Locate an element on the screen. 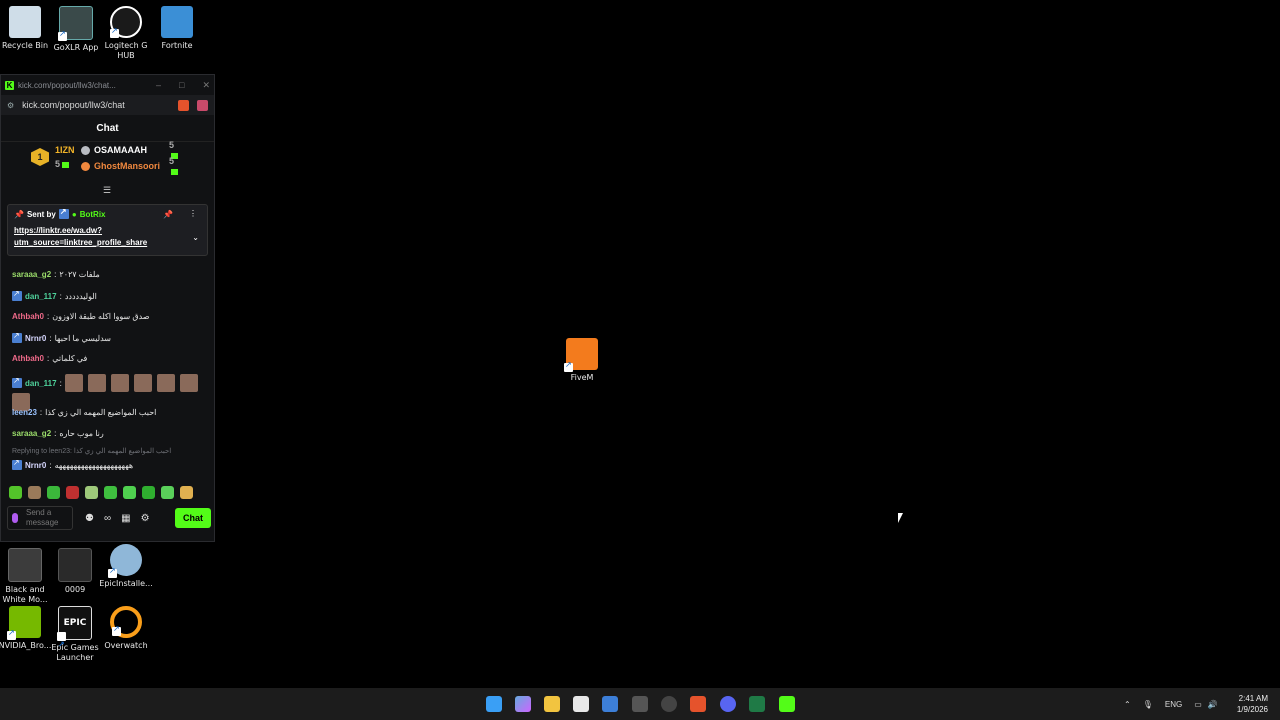 The height and width of the screenshot is (720, 1280). desktop-icon-fivem: FiveM is located at coordinates (582, 360).